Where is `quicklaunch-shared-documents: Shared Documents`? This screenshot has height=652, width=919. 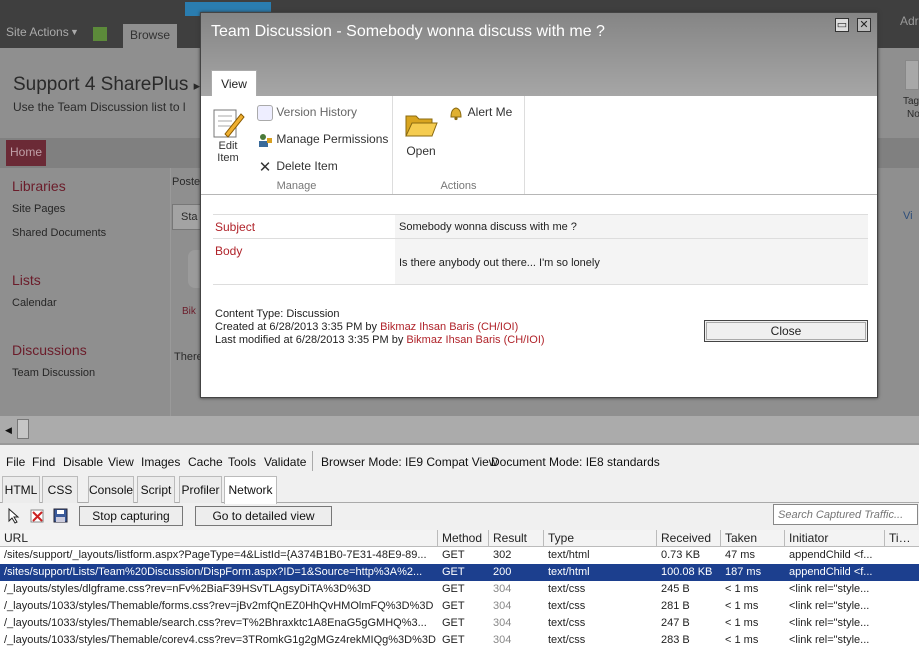
quicklaunch-shared-documents: Shared Documents is located at coordinates (59, 233).